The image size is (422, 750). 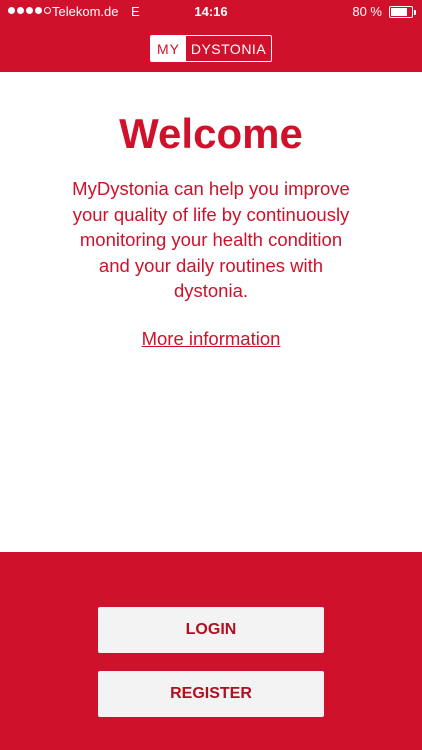 I want to click on battery-percentage: 80 %, so click(x=367, y=11).